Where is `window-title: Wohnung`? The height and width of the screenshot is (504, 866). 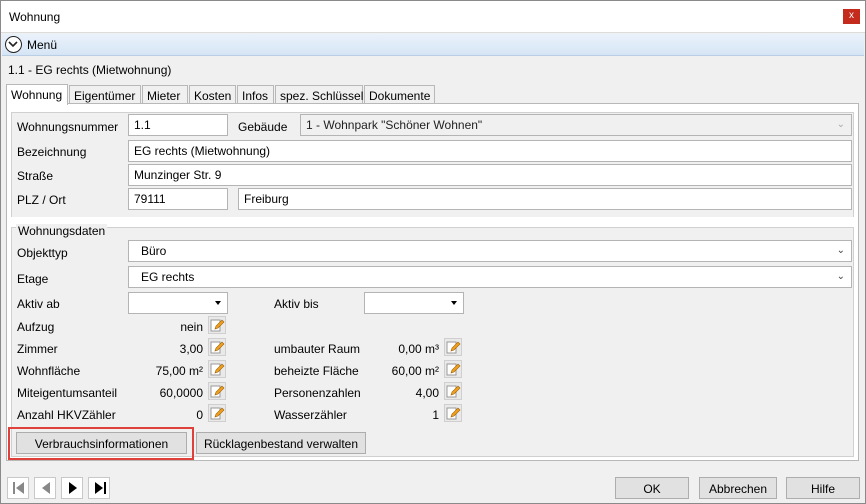
window-title: Wohnung is located at coordinates (35, 17).